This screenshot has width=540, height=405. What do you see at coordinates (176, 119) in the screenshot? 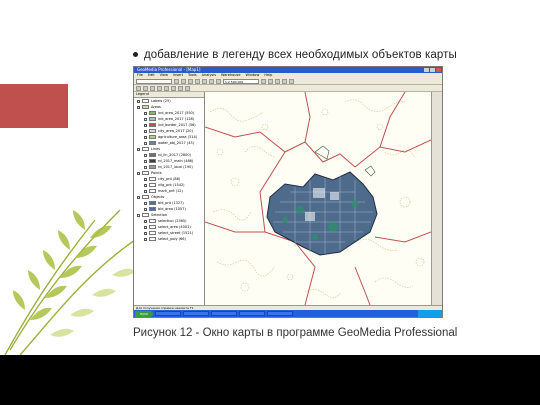
I see `legend-item-label: lnd_area_2017 (128)` at bounding box center [176, 119].